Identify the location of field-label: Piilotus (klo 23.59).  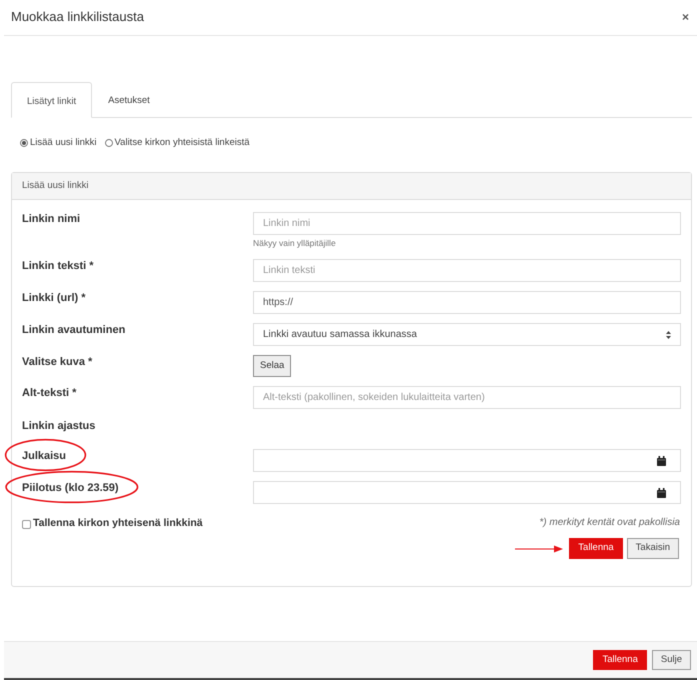
(70, 488).